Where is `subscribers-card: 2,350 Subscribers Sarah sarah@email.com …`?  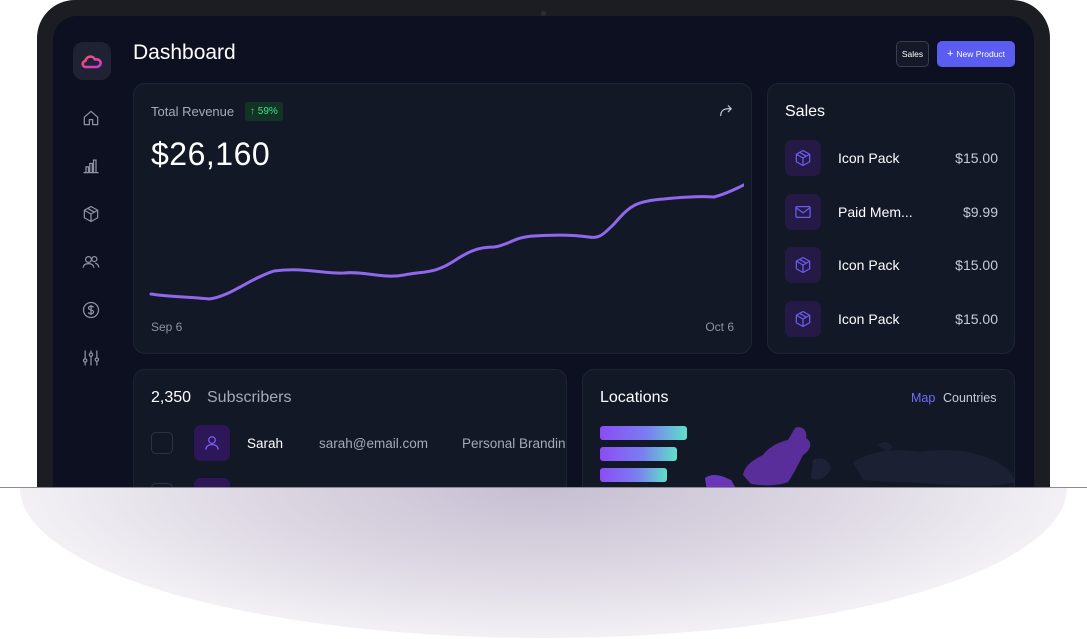
subscribers-card: 2,350 Subscribers Sarah sarah@email.com … is located at coordinates (350, 428).